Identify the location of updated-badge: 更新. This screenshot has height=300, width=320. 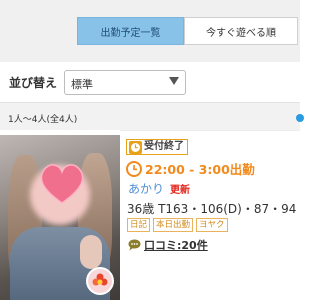
(180, 190).